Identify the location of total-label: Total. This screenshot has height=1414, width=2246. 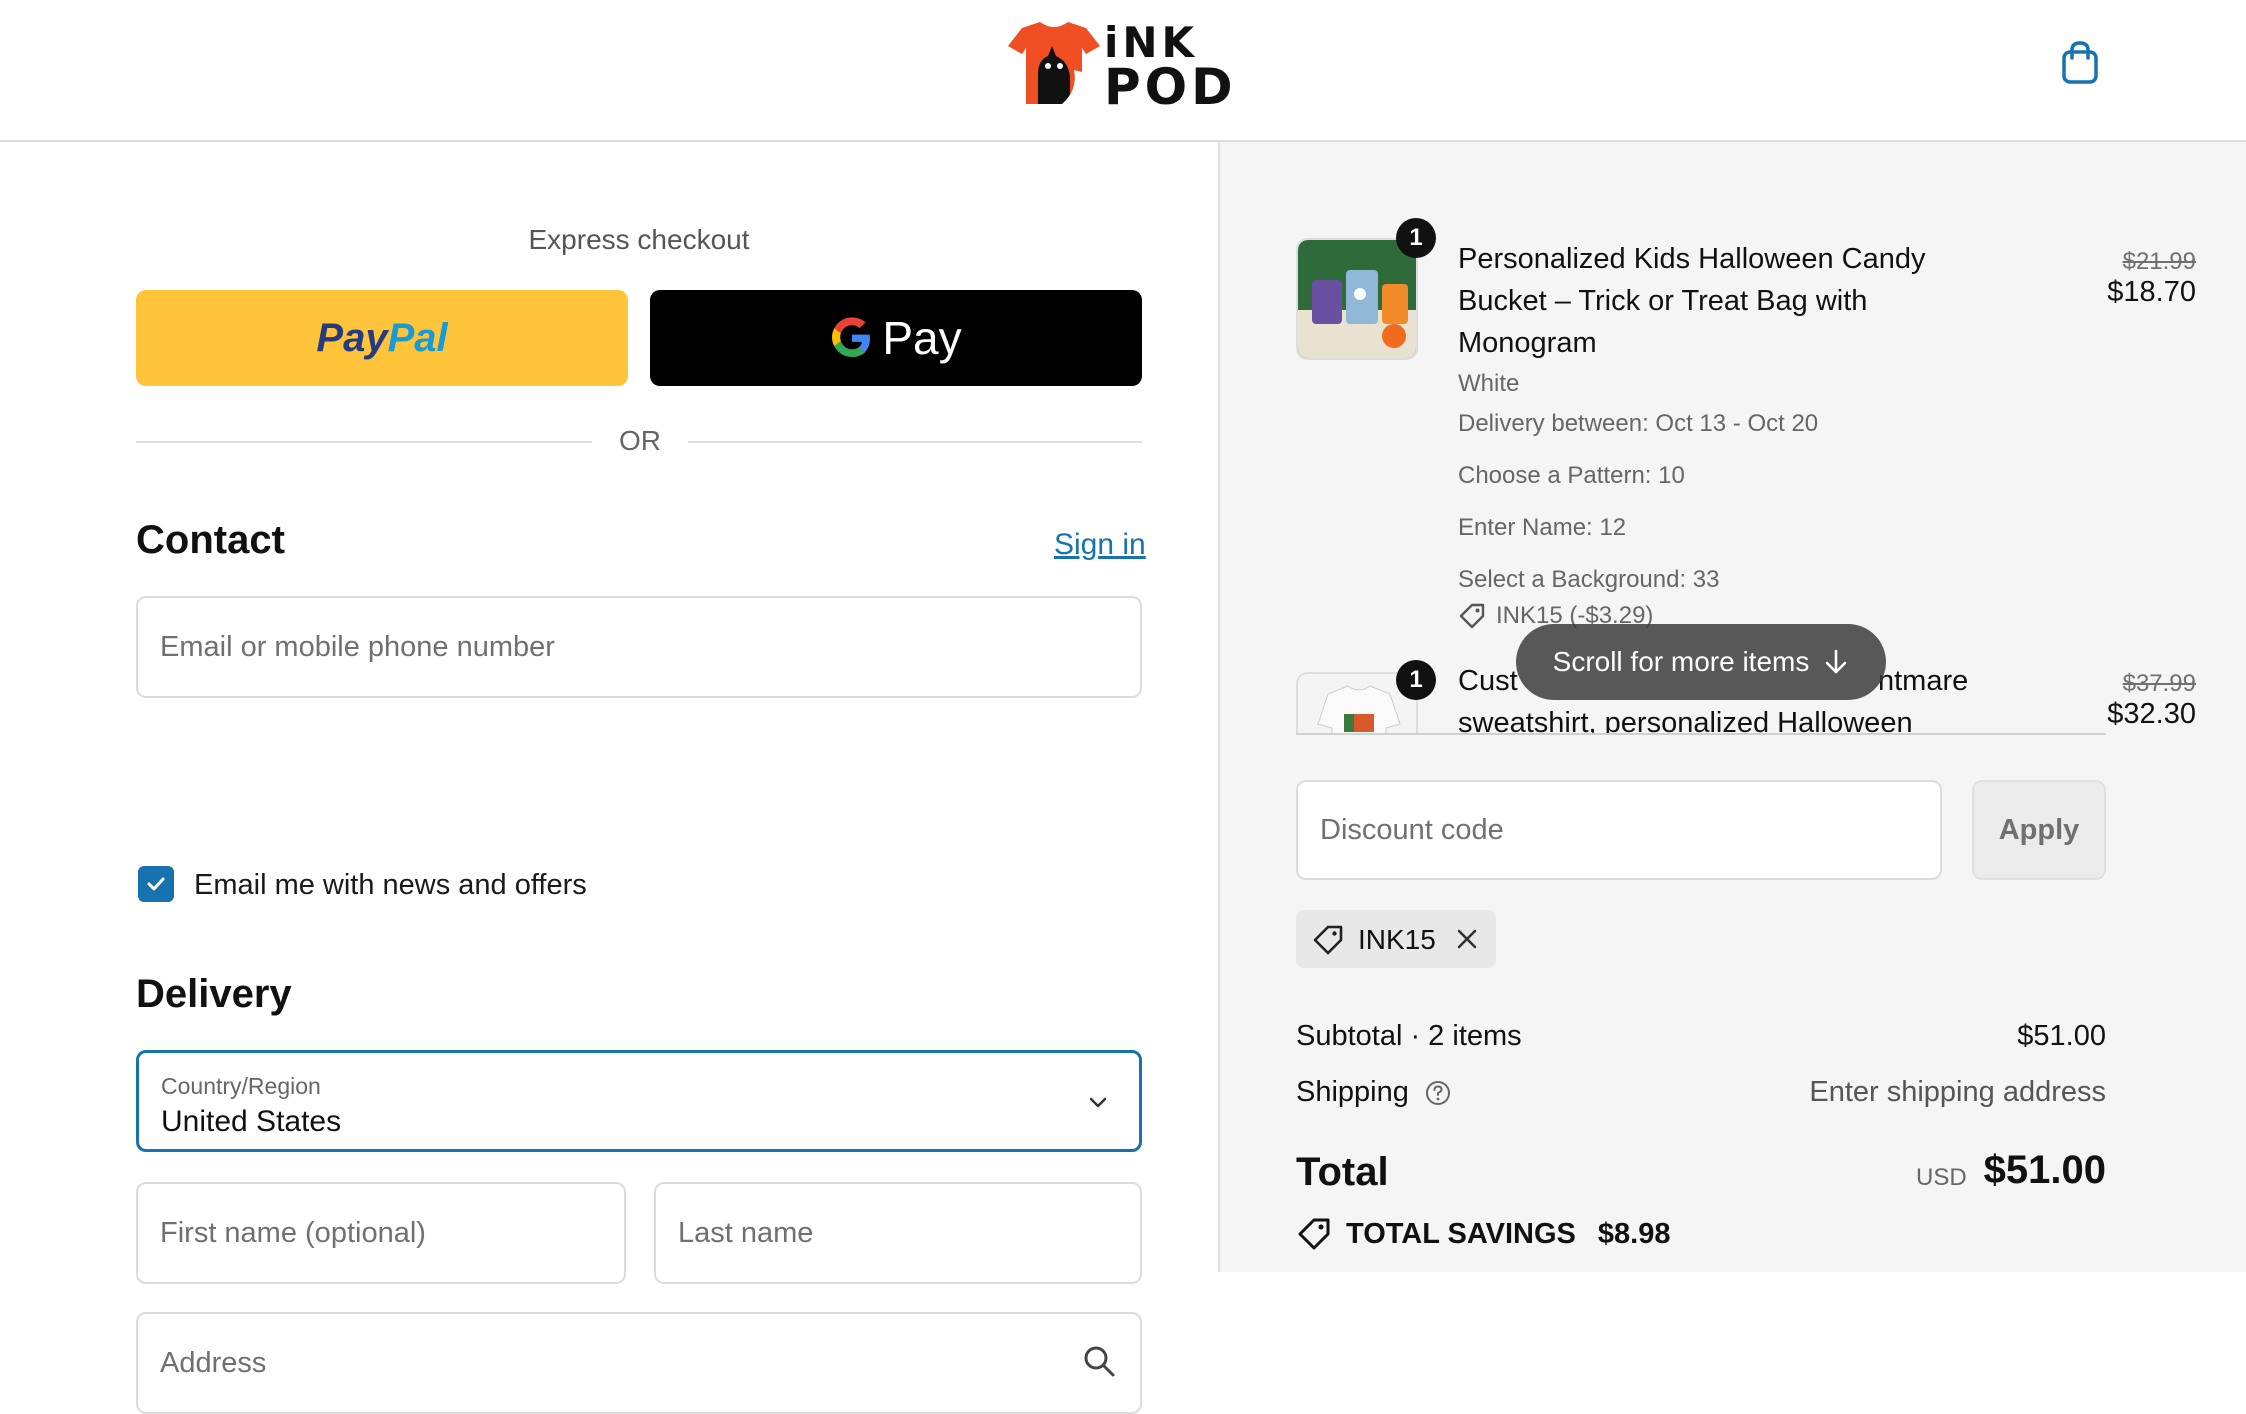
(1342, 1172).